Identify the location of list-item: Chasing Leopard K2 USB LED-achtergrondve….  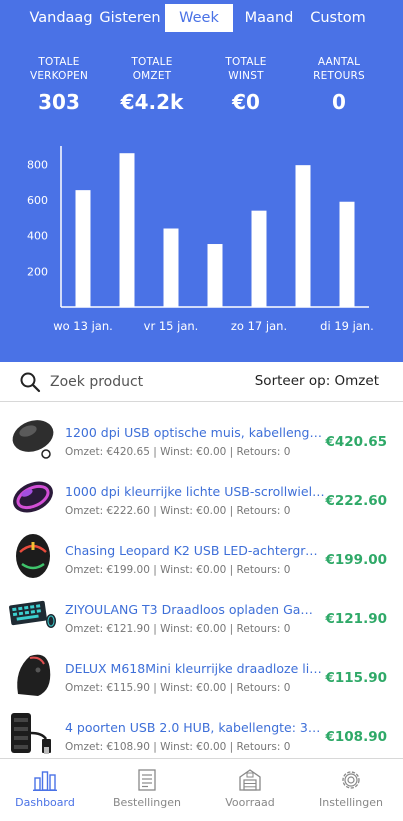
(201, 555).